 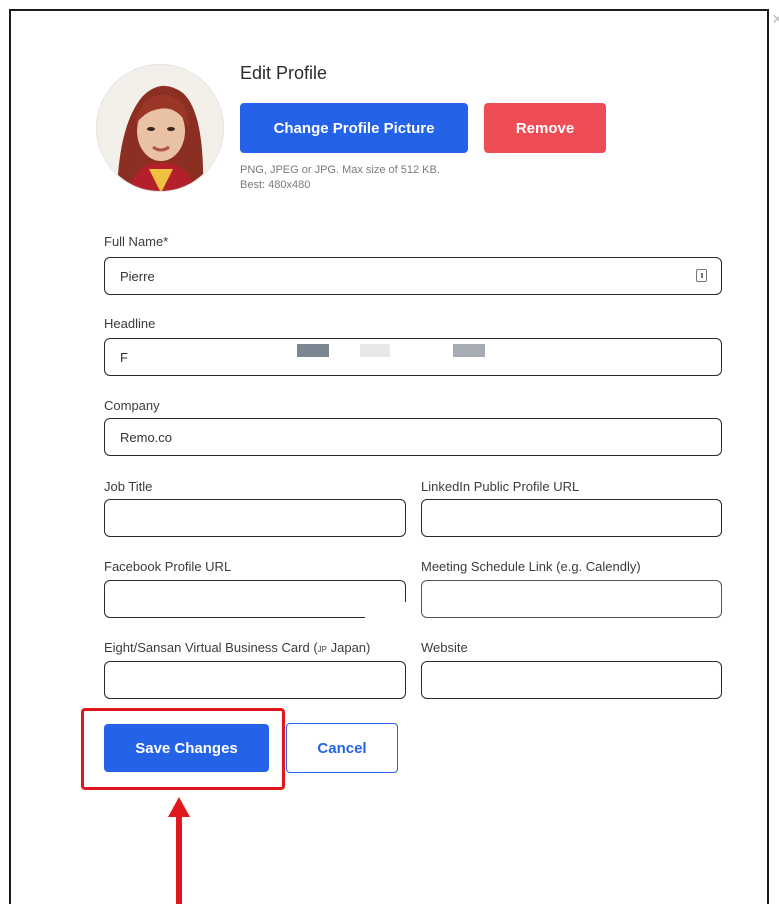 I want to click on meeting-link-label: Meeting Schedule Link (e.g. Calendly), so click(x=531, y=566).